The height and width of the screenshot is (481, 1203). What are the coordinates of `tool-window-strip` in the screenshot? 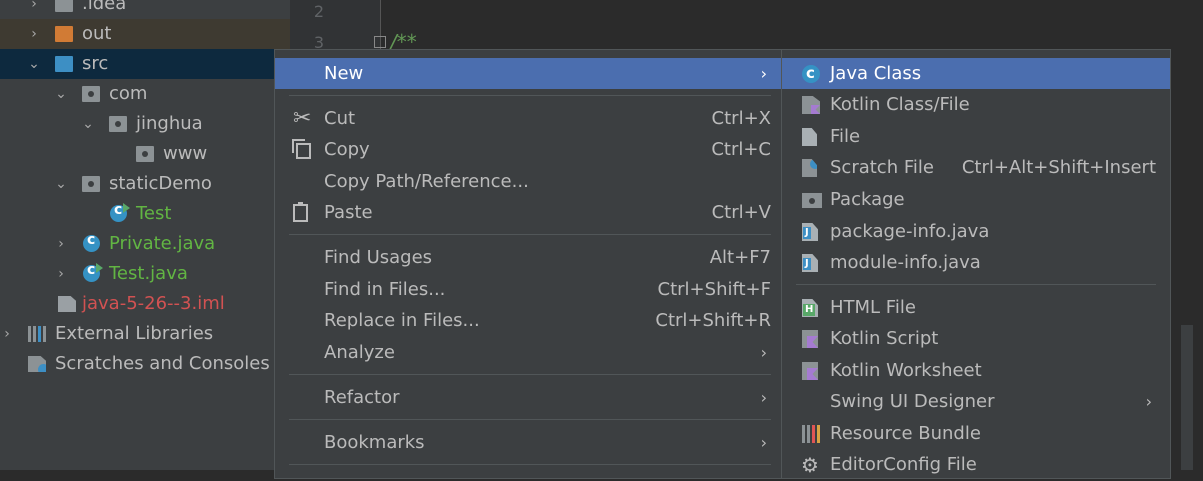 It's located at (1187, 397).